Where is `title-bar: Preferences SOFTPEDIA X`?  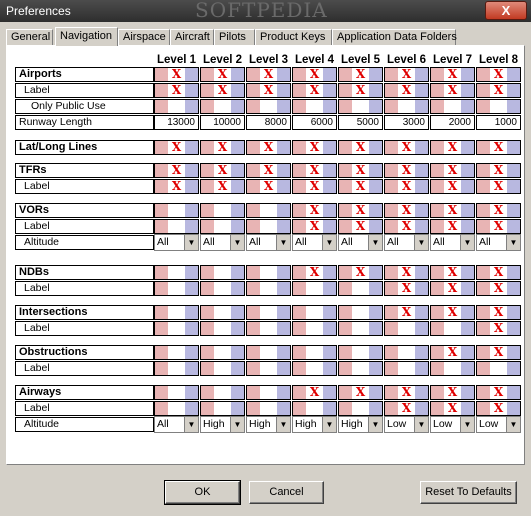
title-bar: Preferences SOFTPEDIA X is located at coordinates (265, 11).